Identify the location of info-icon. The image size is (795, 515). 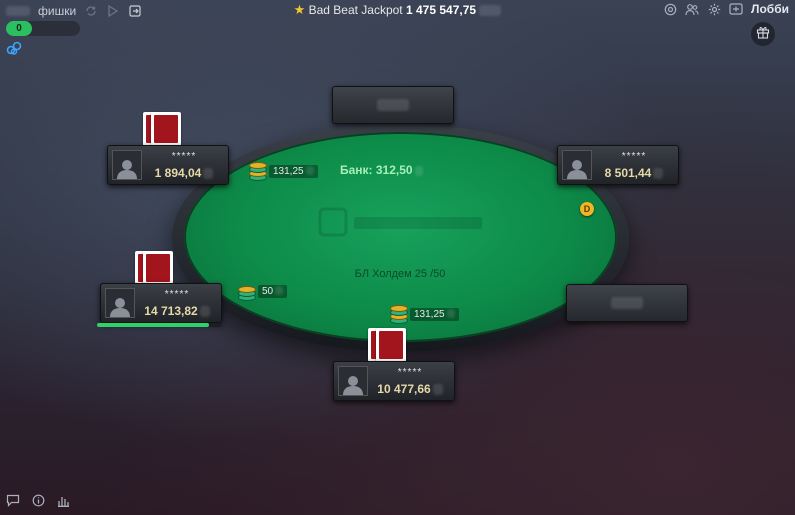
(38, 503).